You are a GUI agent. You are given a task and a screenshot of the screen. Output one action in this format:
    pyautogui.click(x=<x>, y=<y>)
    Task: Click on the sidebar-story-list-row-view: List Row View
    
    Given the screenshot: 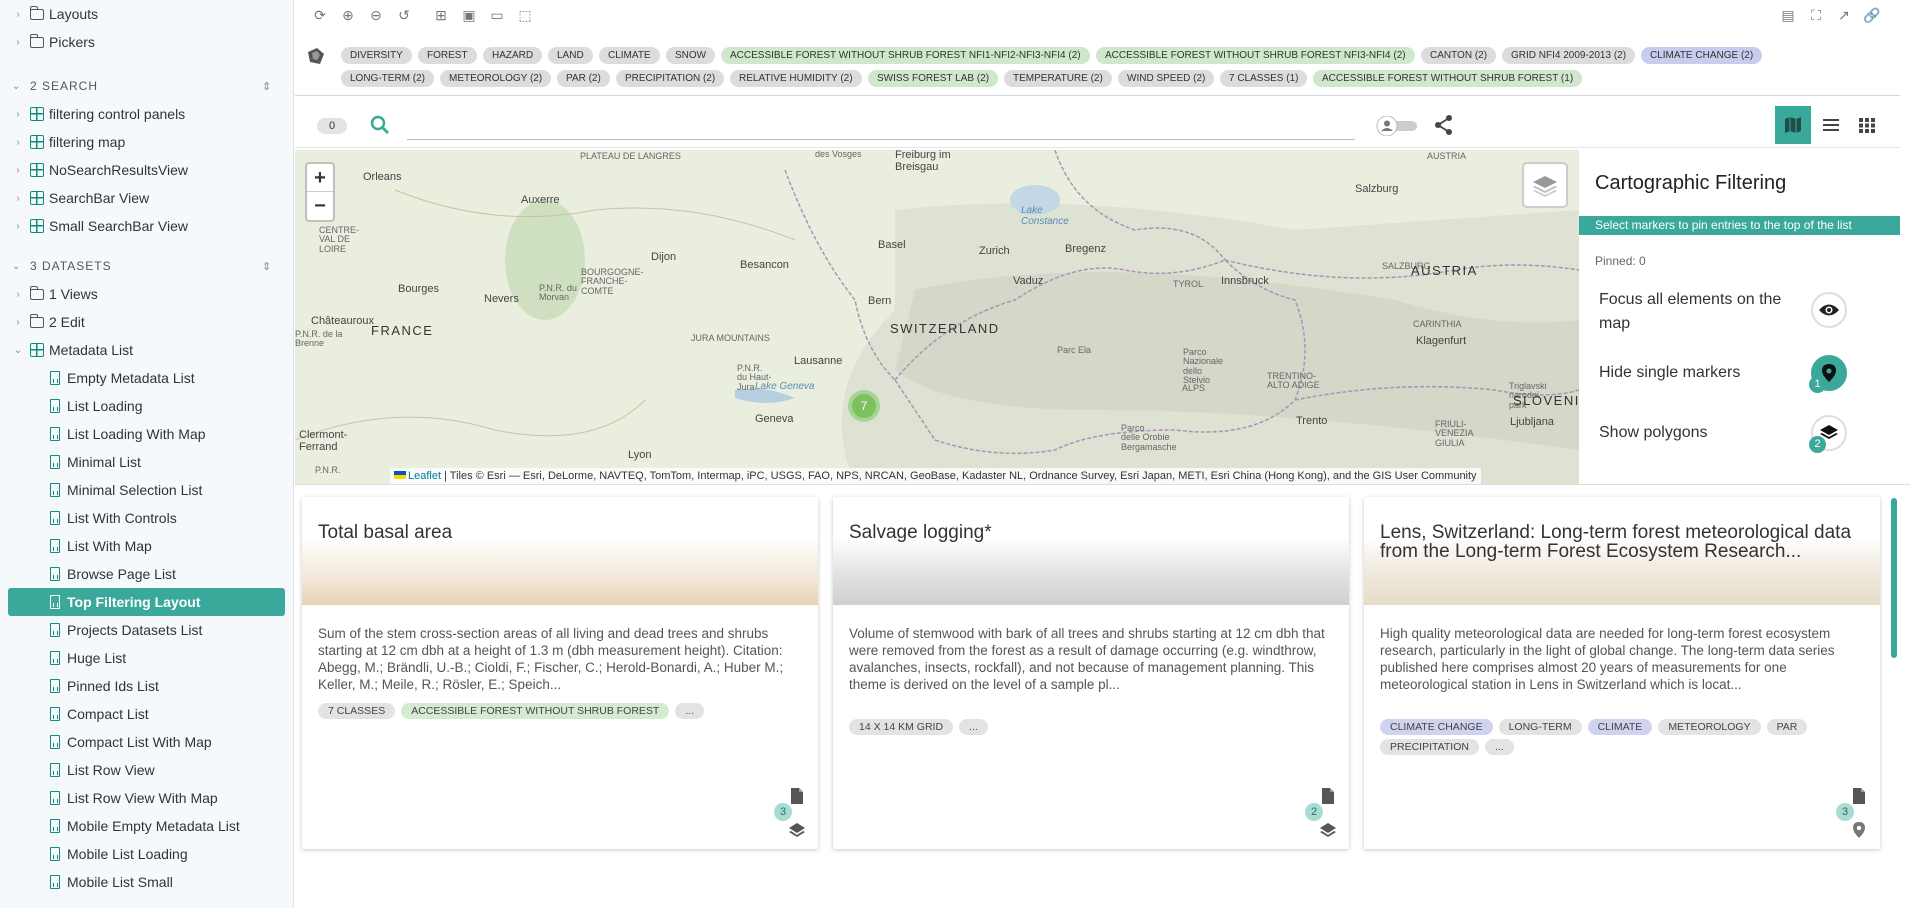 What is the action you would take?
    pyautogui.click(x=146, y=770)
    